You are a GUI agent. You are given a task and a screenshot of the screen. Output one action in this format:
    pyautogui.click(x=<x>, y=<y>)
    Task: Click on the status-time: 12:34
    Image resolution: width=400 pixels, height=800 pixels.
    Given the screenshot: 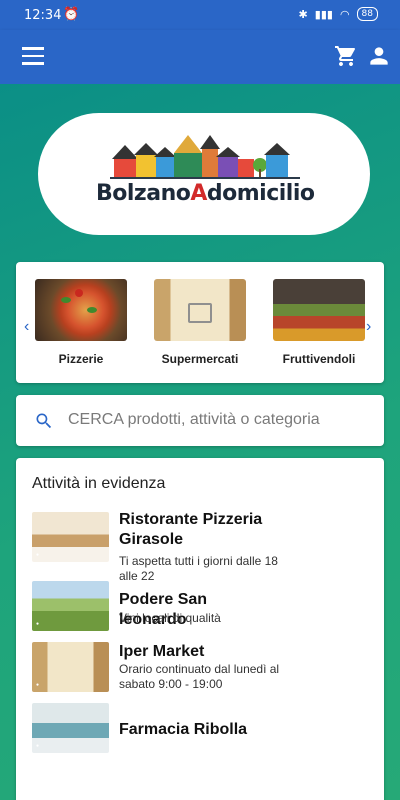 What is the action you would take?
    pyautogui.click(x=43, y=15)
    